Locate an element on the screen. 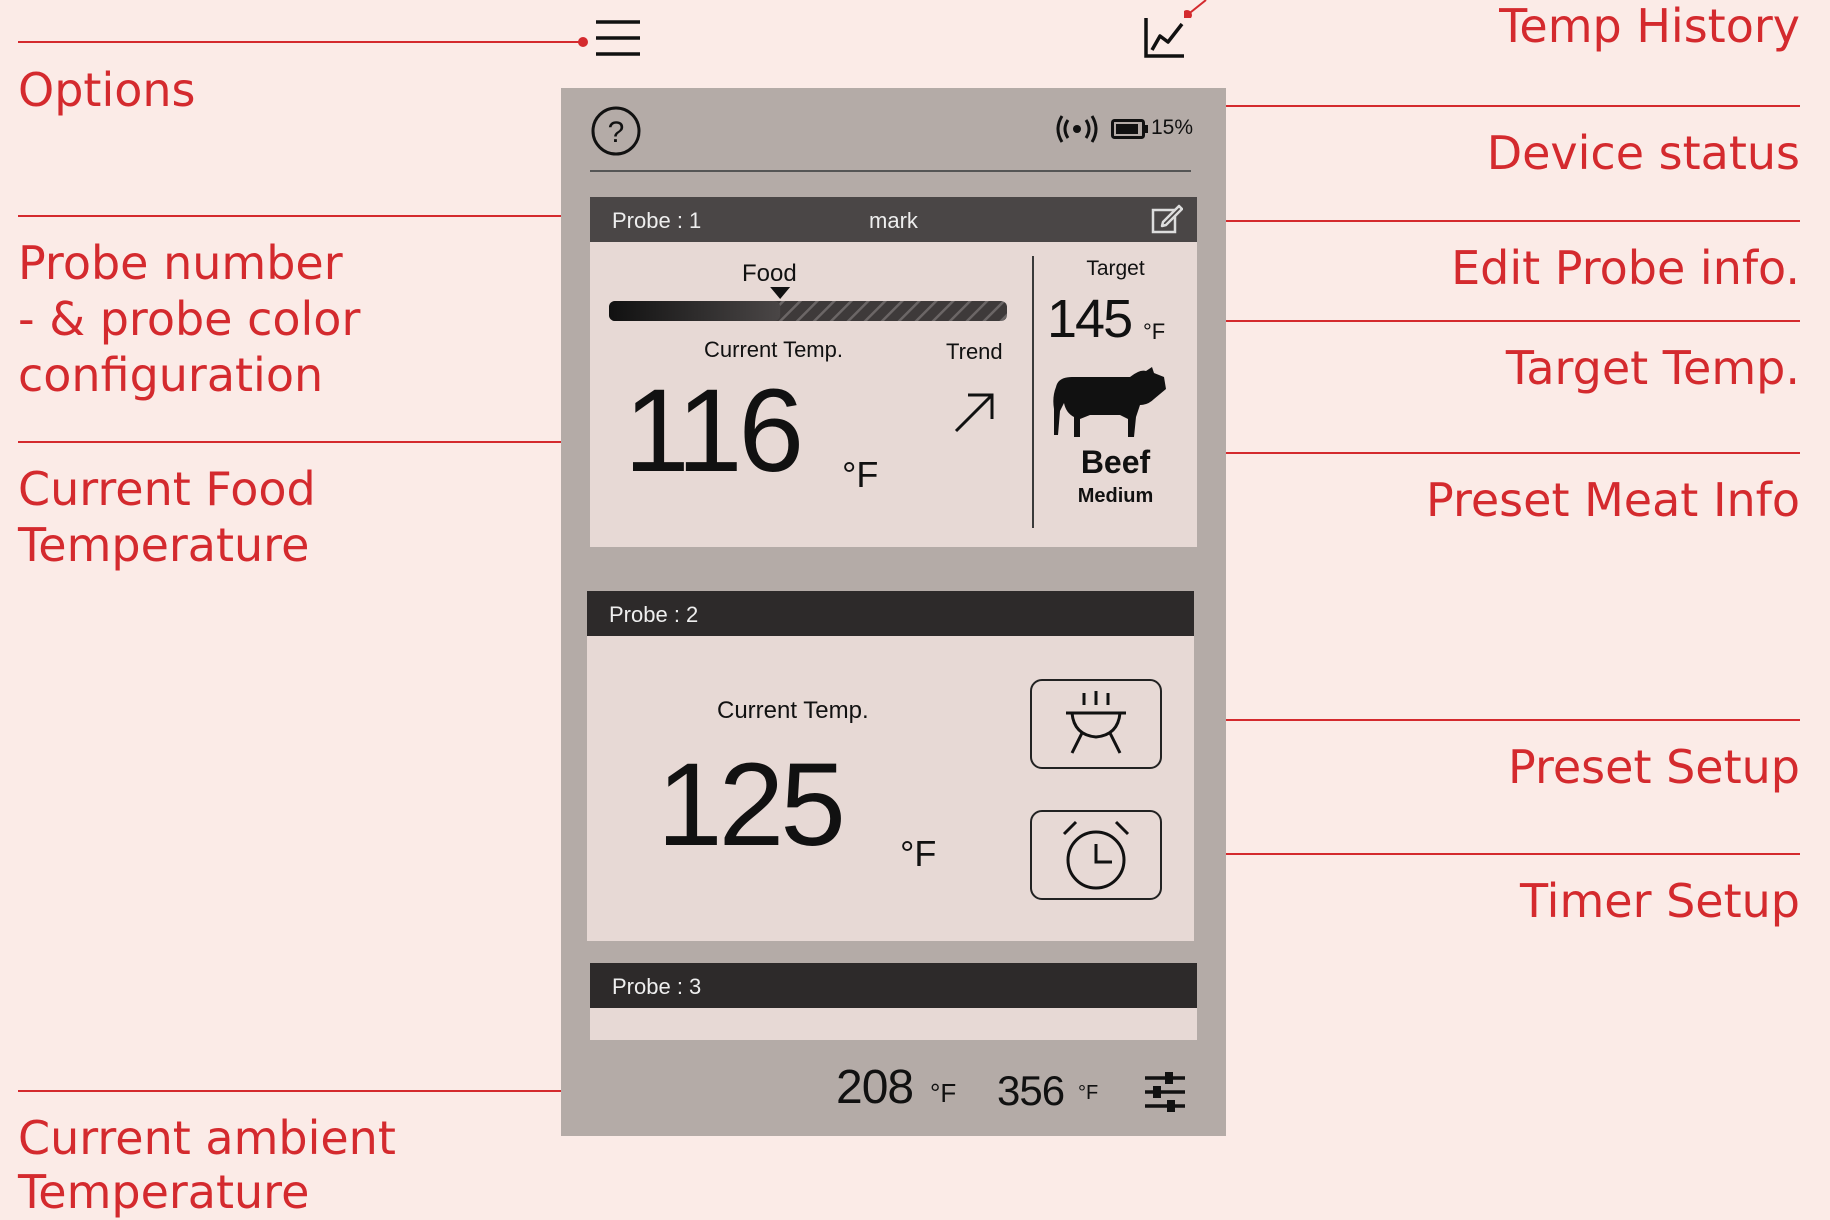 Image resolution: width=1830 pixels, height=1220 pixels. trend-label: Trend is located at coordinates (974, 351).